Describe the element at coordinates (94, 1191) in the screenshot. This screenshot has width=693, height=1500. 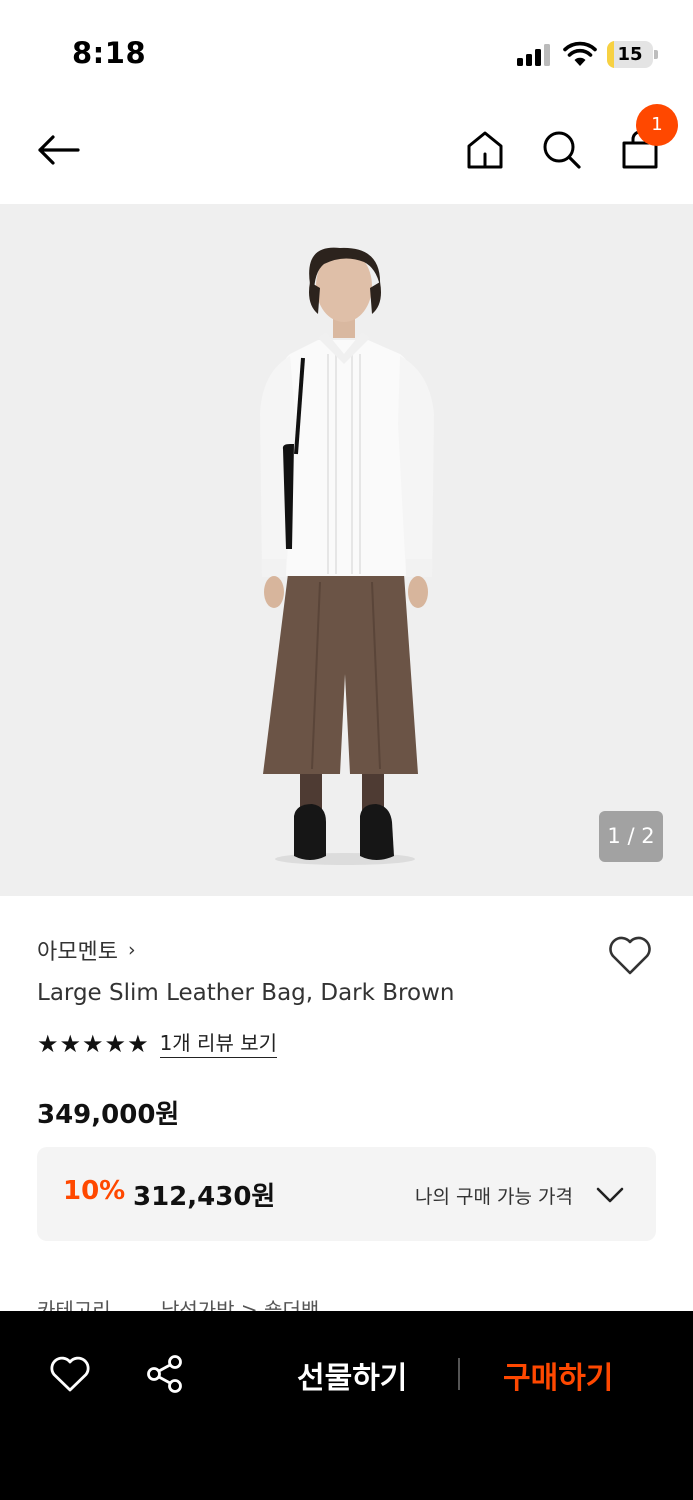
I see `discount-rate: 10%` at that location.